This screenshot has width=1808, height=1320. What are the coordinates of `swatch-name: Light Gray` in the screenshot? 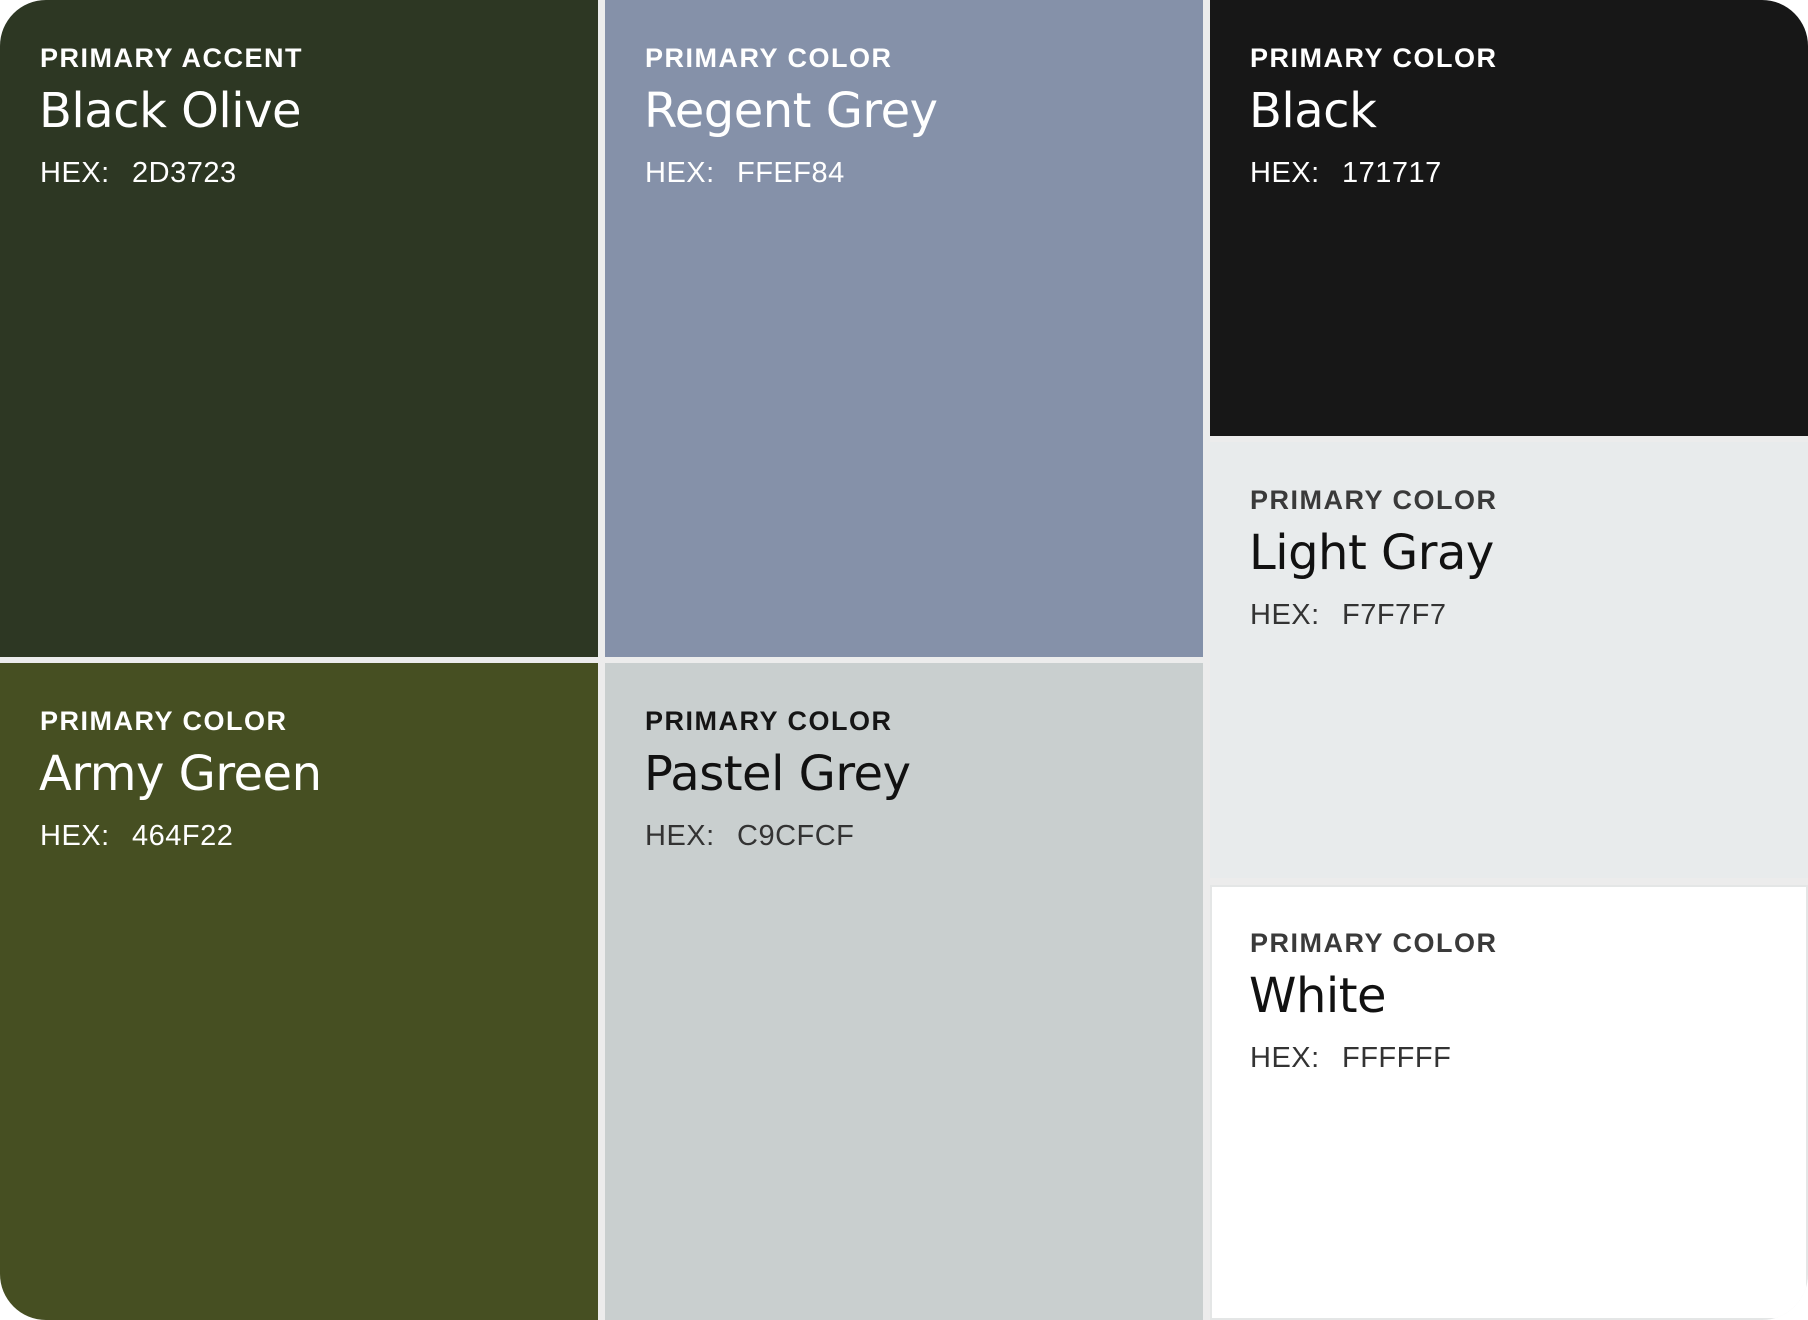 It's located at (1371, 553).